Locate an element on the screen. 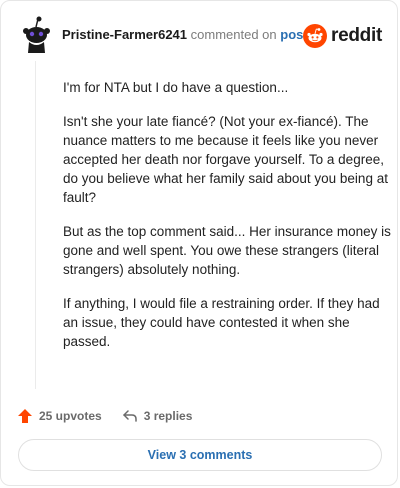  action-text: commented on is located at coordinates (233, 34).